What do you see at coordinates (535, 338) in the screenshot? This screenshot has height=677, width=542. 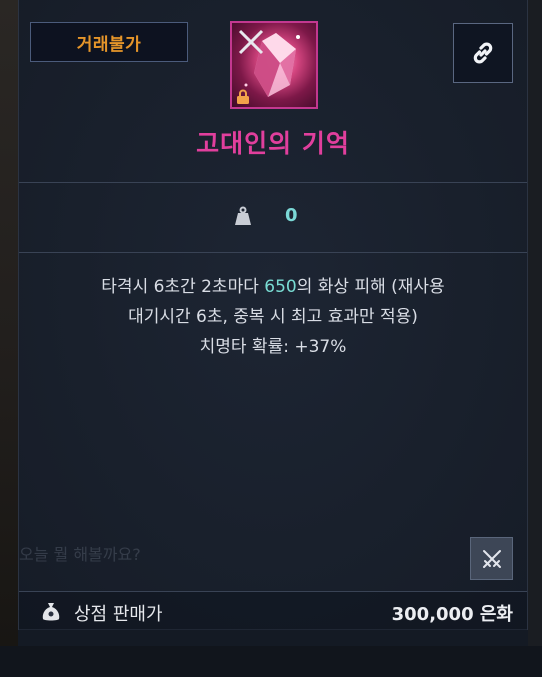 I see `background-right-panel` at bounding box center [535, 338].